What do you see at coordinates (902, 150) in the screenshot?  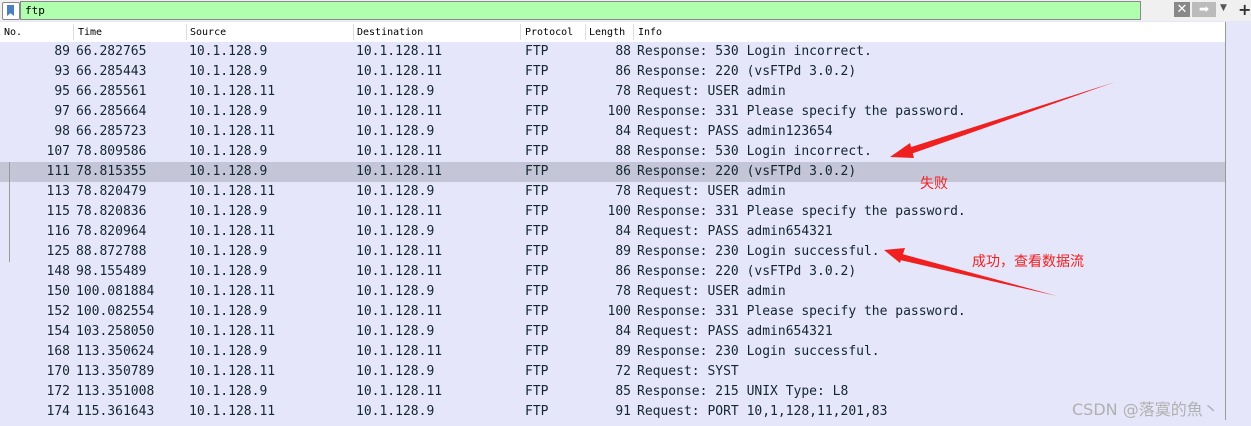 I see `arrow-fail-head` at bounding box center [902, 150].